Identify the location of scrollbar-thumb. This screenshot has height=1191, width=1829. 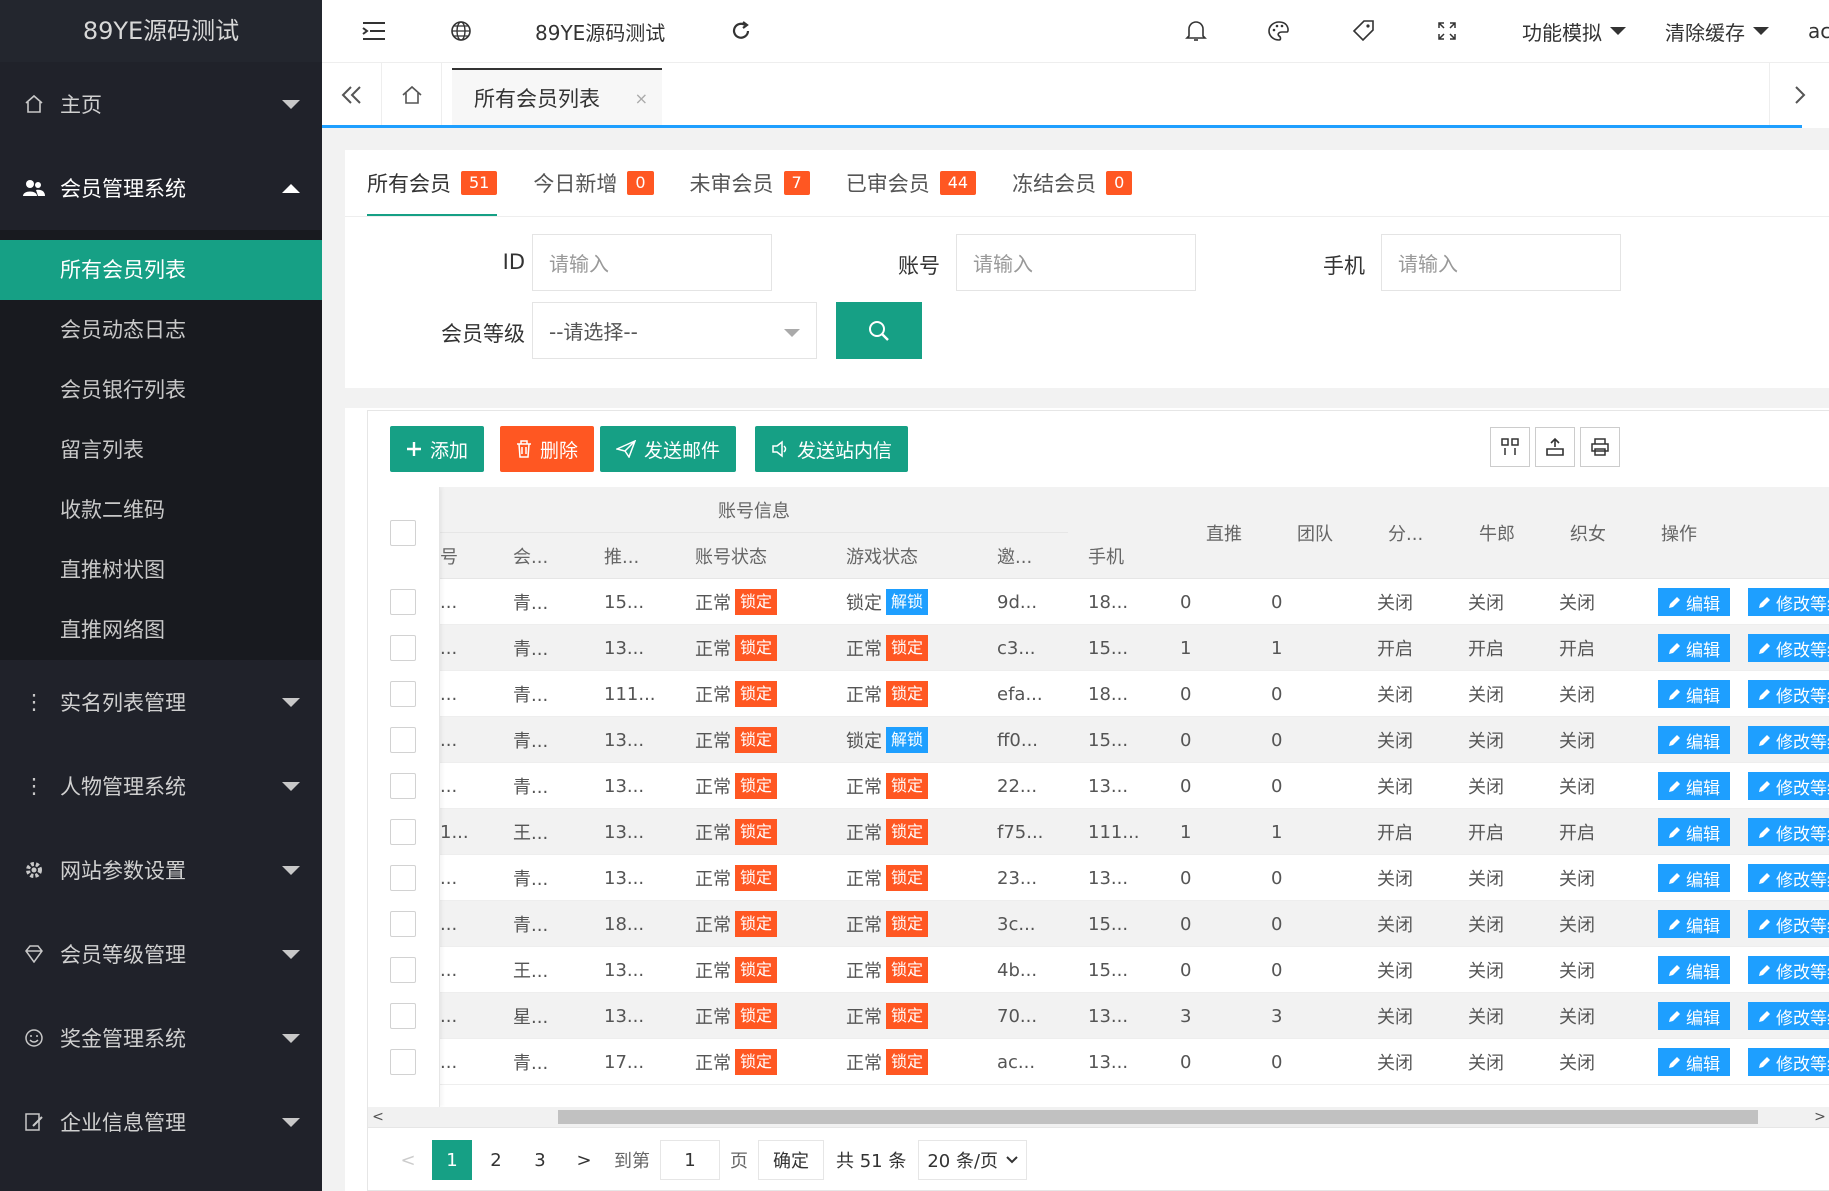
(1158, 1117).